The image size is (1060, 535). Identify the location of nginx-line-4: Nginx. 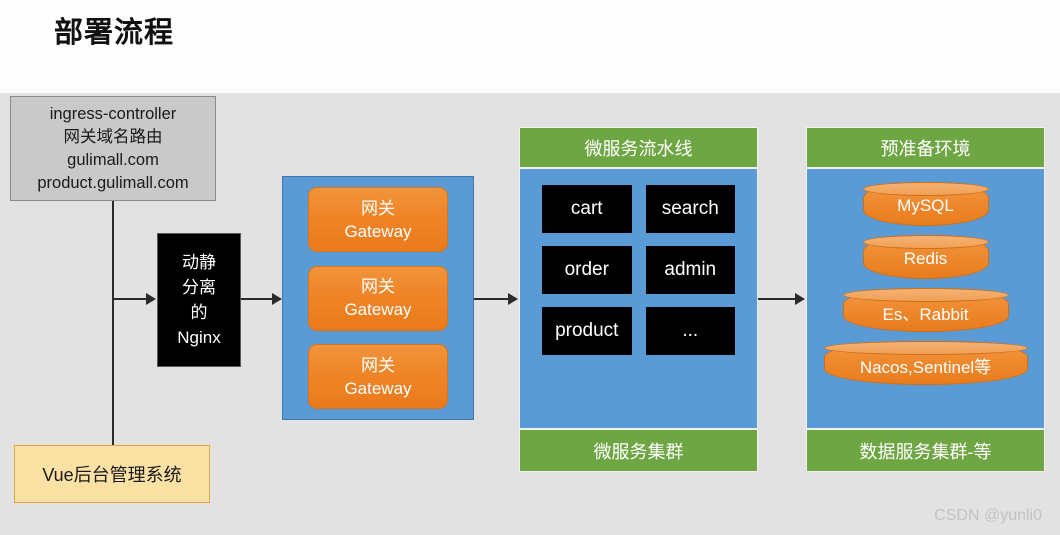
(199, 337).